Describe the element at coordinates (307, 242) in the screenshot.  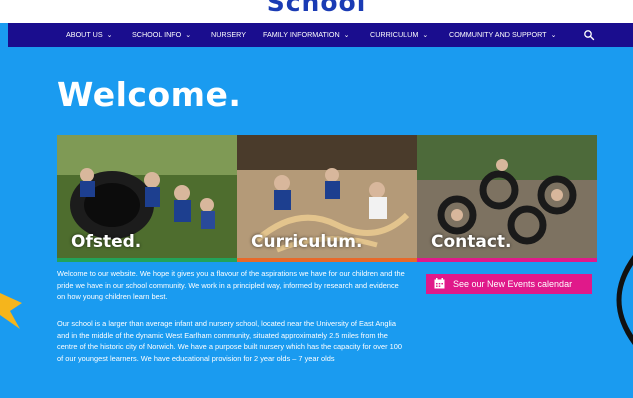
I see `tile-label: Curriculum.` at that location.